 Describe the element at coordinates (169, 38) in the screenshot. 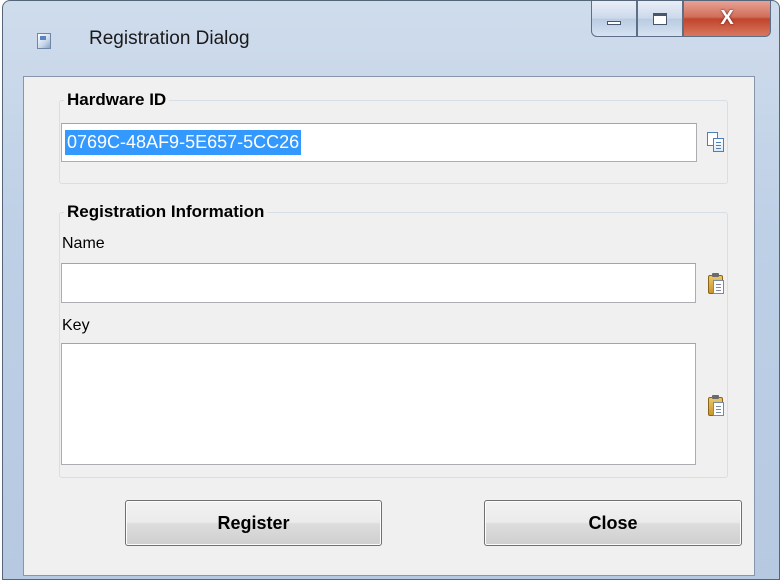

I see `window-title: Registration Dialog` at that location.